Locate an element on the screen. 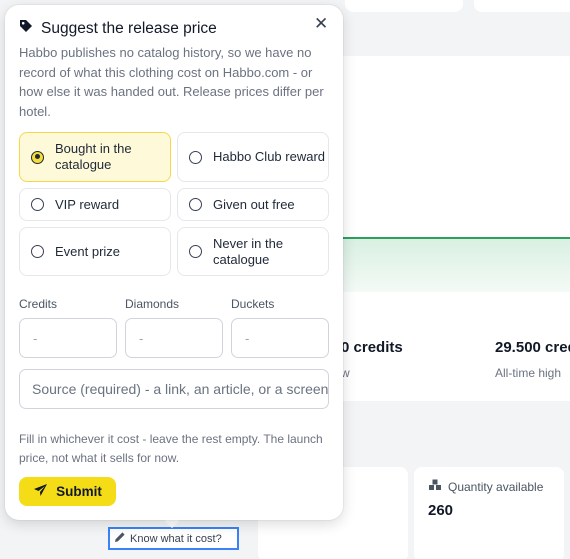 This screenshot has width=570, height=559. close-button: ✕ is located at coordinates (321, 24).